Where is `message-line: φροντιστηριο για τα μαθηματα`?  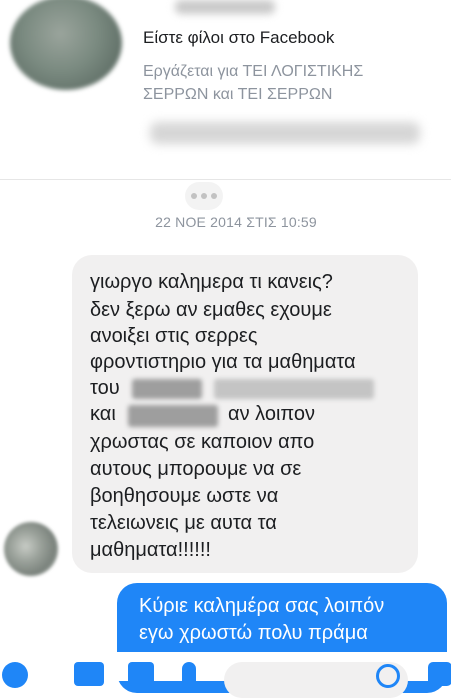
message-line: φροντιστηριο για τα μαθηματα is located at coordinates (223, 362).